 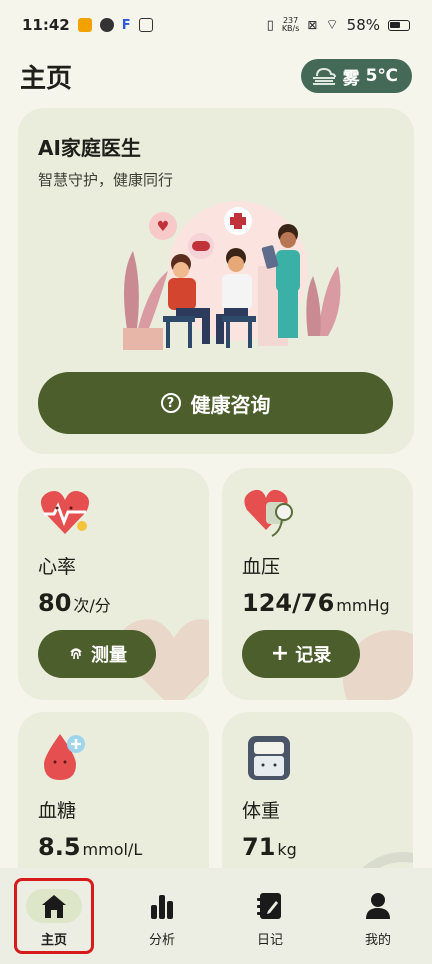 I want to click on weather-chip: 雾 5℃, so click(x=356, y=76).